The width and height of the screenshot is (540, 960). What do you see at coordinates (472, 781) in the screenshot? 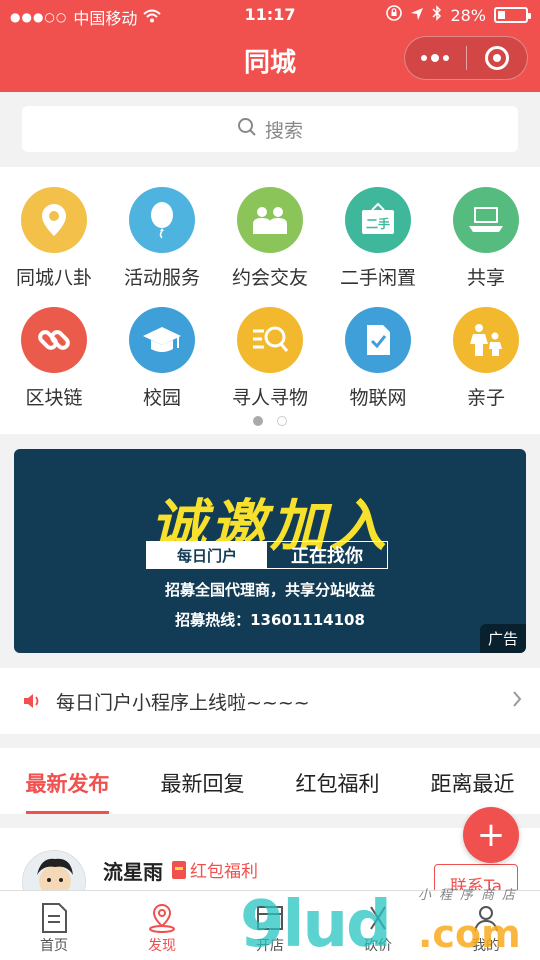
I see `tab-nearest: 距离最近` at bounding box center [472, 781].